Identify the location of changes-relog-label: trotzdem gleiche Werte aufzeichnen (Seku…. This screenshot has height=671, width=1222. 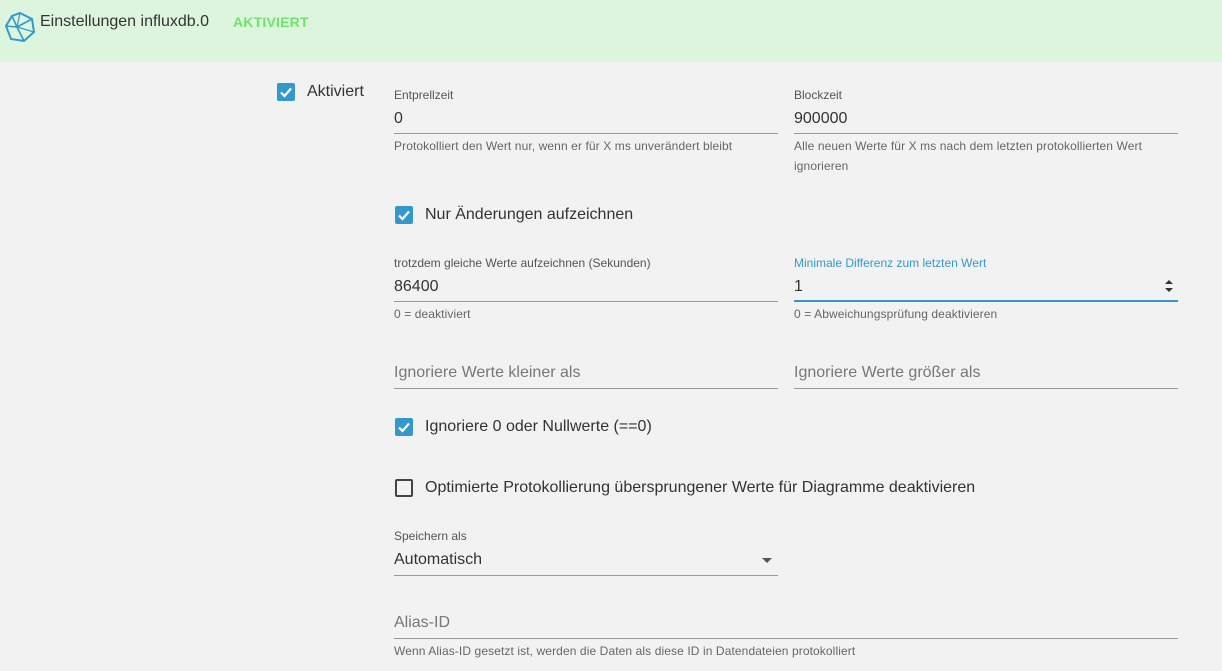
(522, 263).